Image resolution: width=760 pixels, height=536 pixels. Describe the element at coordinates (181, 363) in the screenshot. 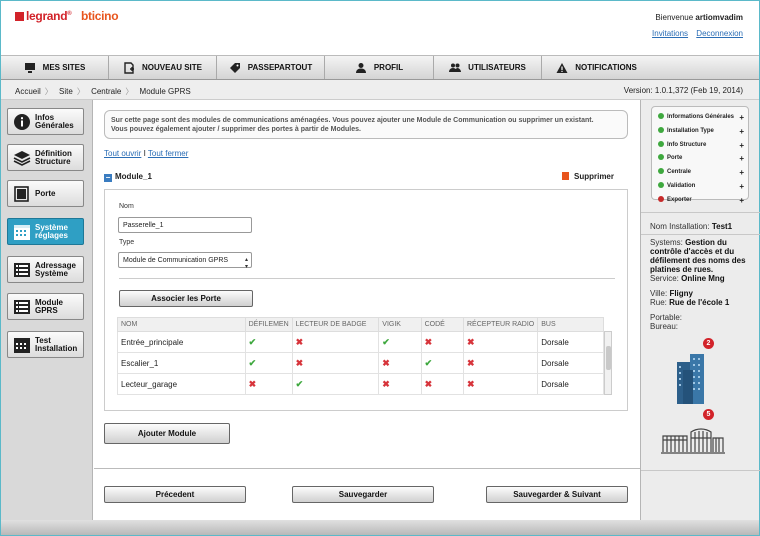

I see `cell-nom: Escalier_1` at that location.